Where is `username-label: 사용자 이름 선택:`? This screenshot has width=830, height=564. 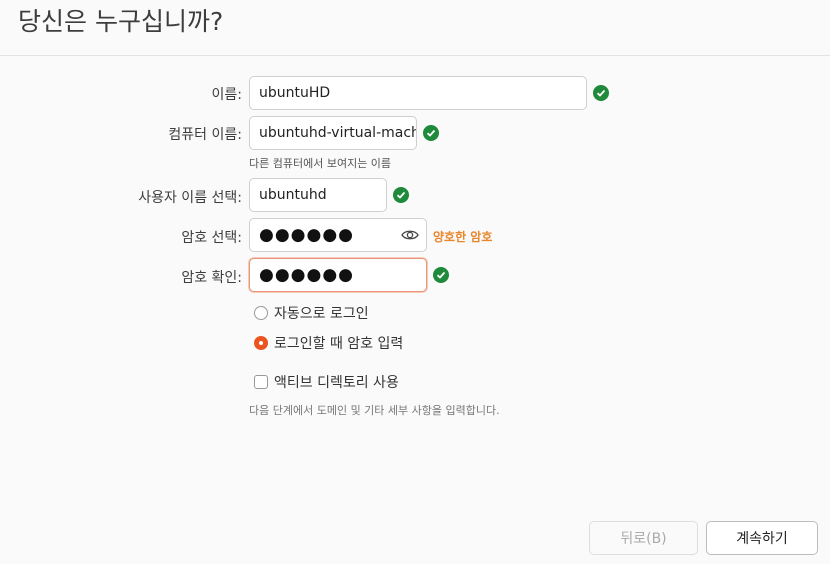 username-label: 사용자 이름 선택: is located at coordinates (190, 198).